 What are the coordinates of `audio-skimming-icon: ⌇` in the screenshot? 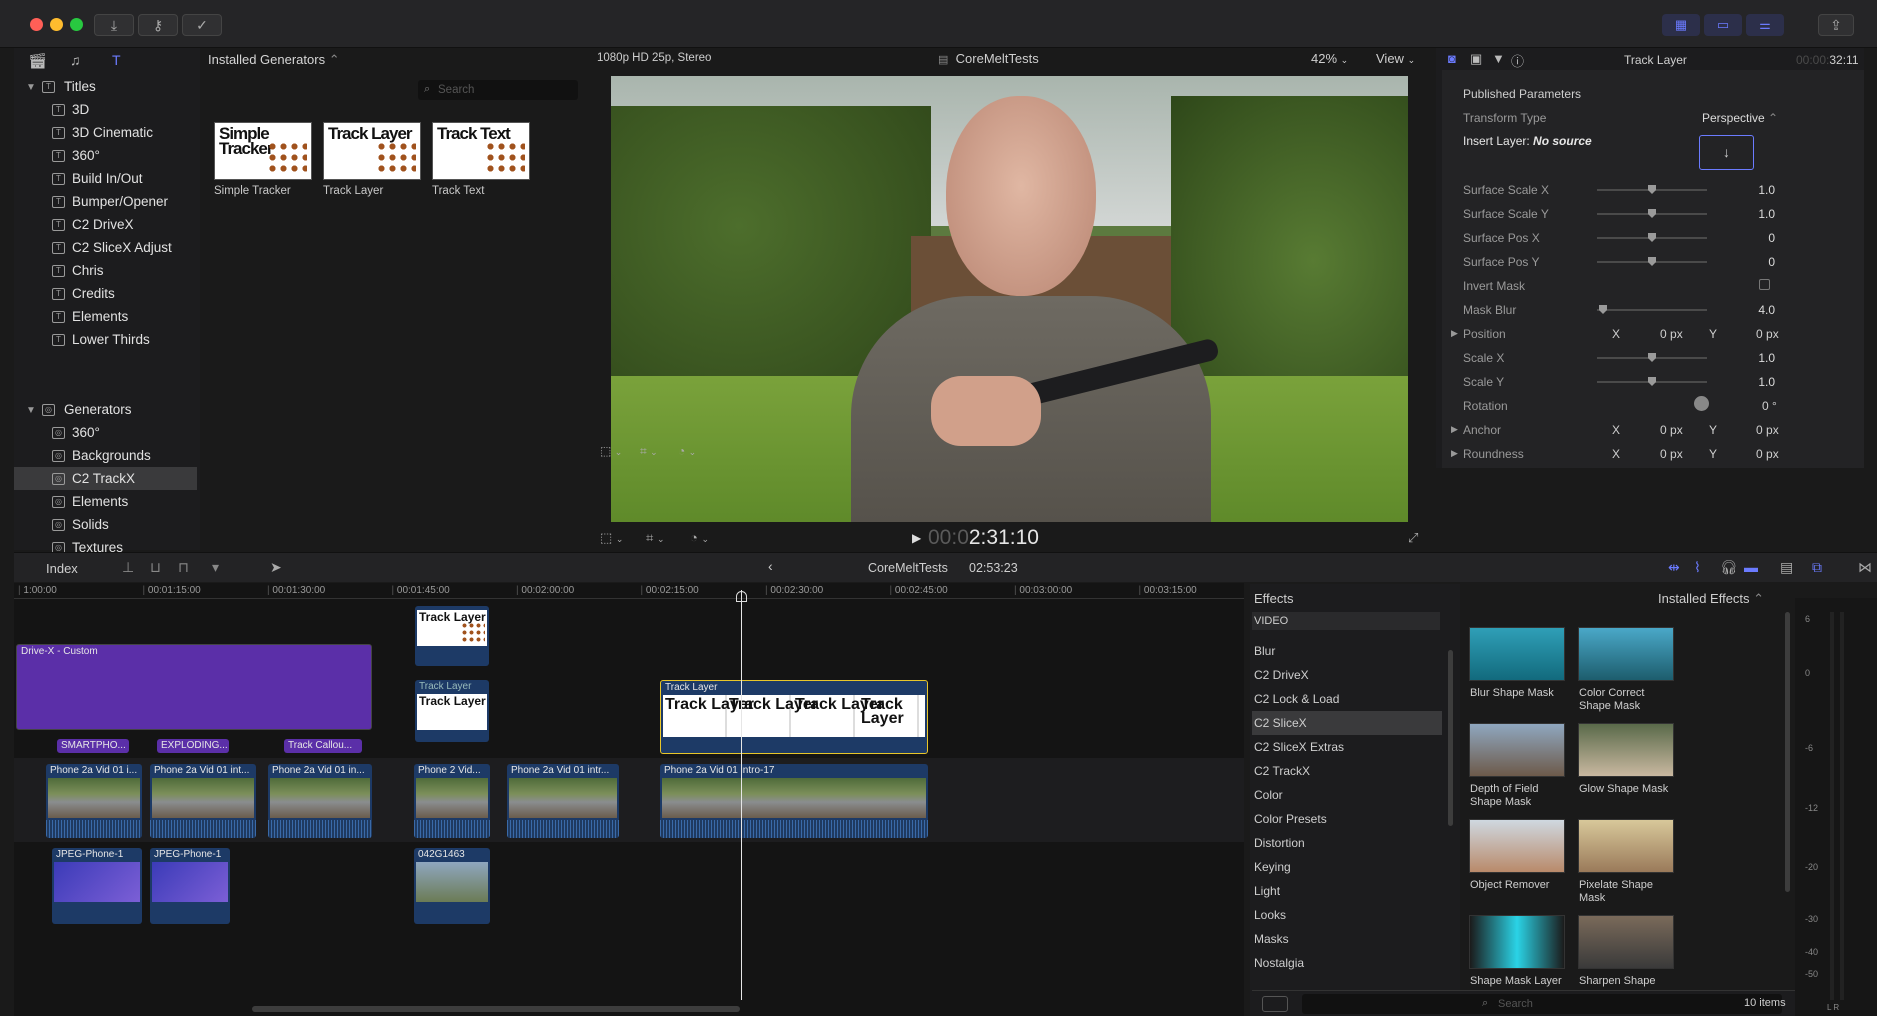 It's located at (1697, 567).